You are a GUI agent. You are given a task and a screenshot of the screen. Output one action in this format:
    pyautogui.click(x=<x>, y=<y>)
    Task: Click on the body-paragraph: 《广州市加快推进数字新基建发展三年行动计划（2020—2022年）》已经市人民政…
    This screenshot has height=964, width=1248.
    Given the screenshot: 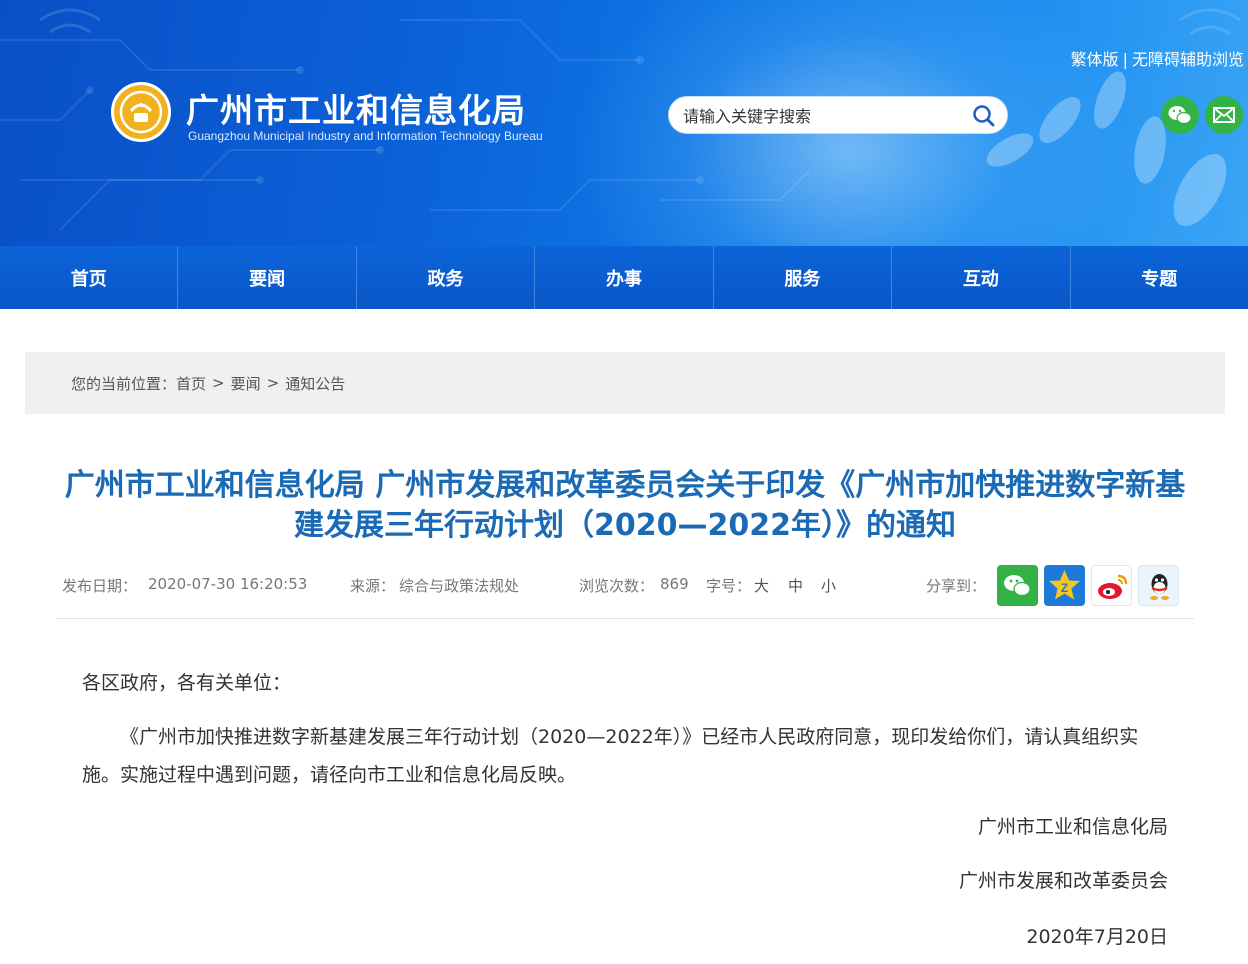 What is the action you would take?
    pyautogui.click(x=610, y=756)
    